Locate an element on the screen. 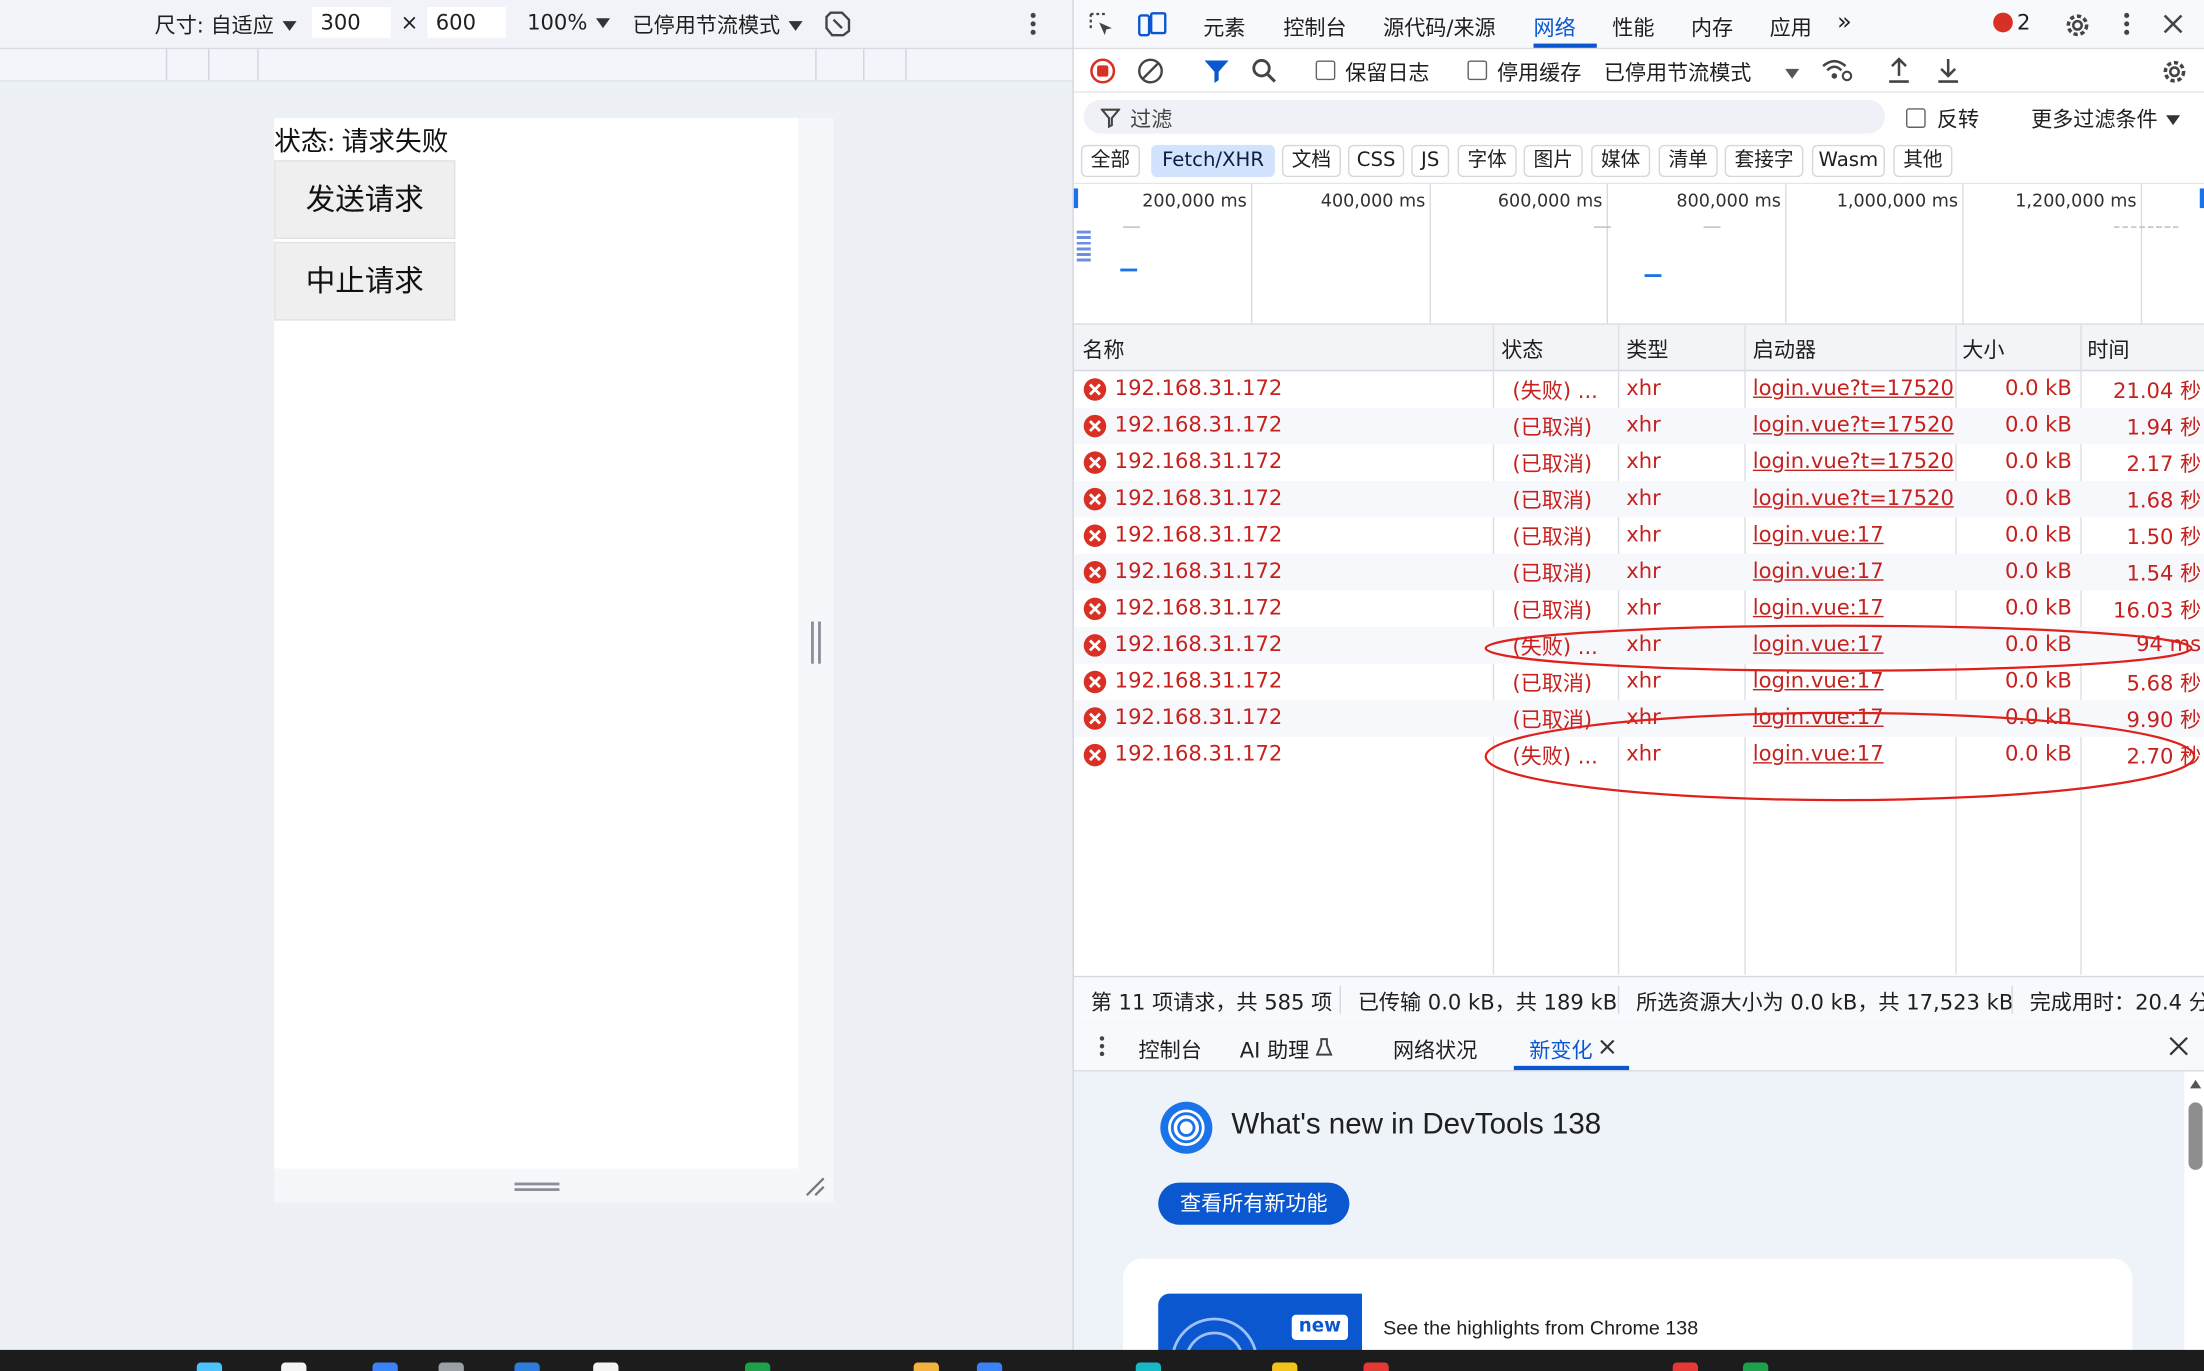  abort-request-button: 中止请求 is located at coordinates (365, 281).